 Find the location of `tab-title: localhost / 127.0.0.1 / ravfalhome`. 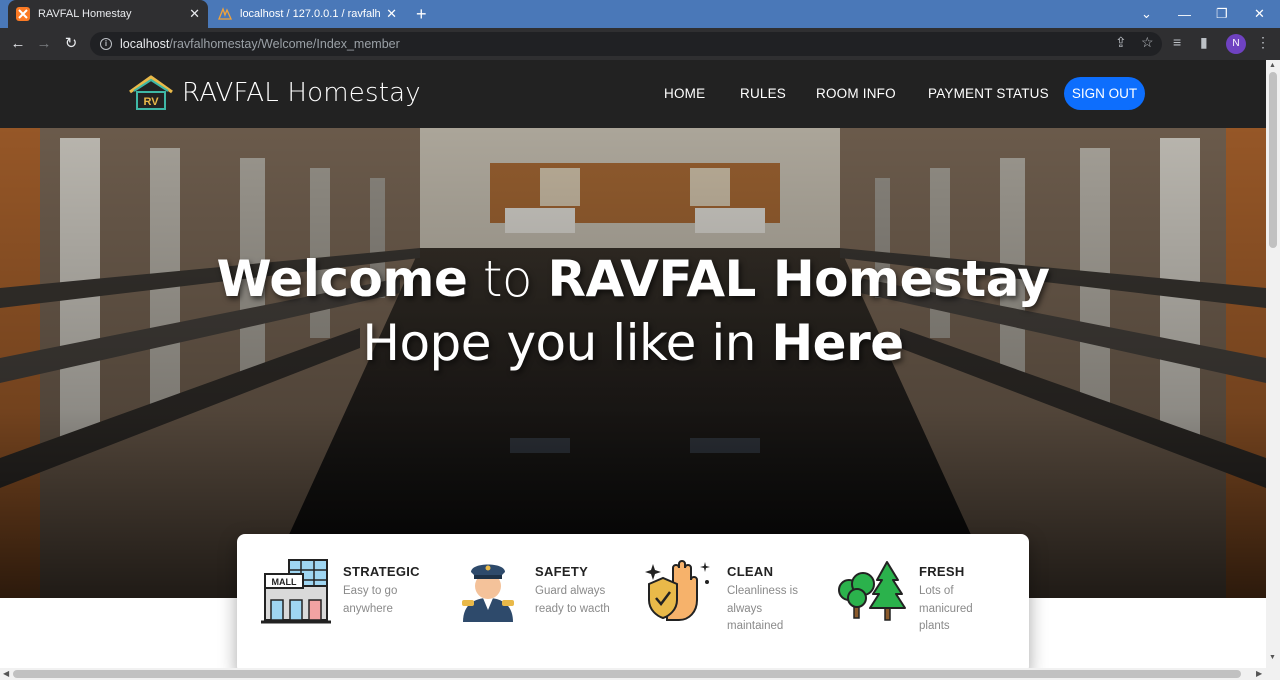

tab-title: localhost / 127.0.0.1 / ravfalhome is located at coordinates (310, 14).